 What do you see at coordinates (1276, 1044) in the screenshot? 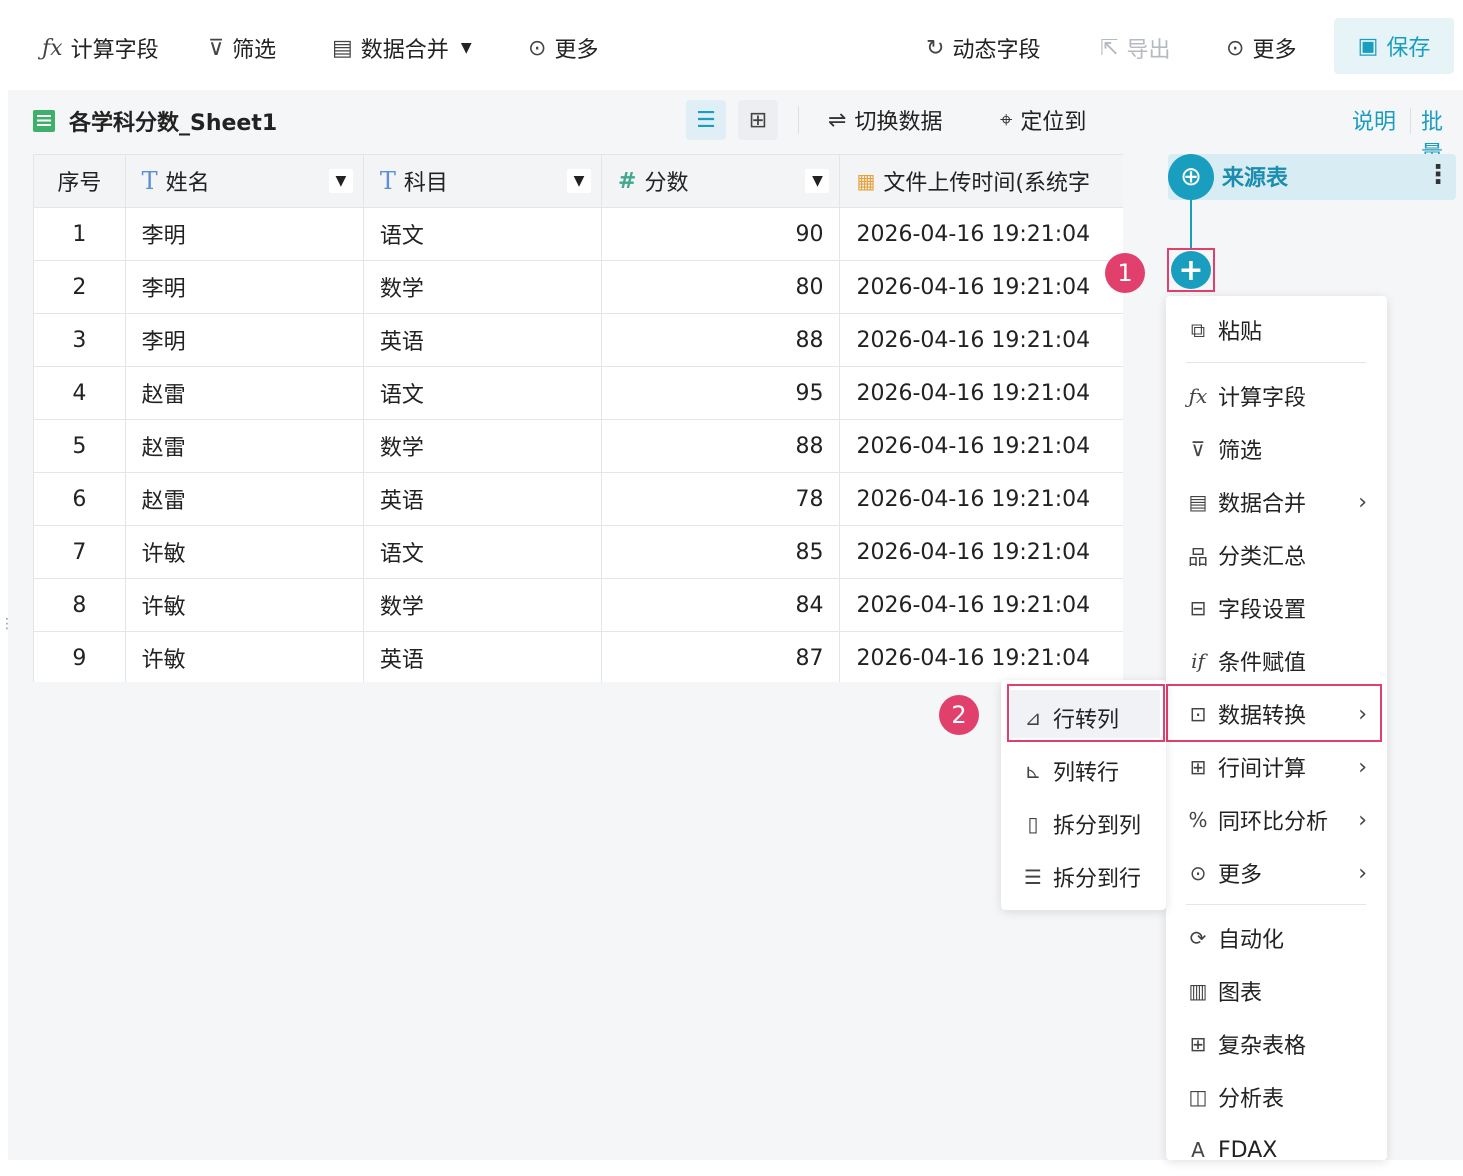
I see `menu-item-complex-table: ⊞ 复杂表格` at bounding box center [1276, 1044].